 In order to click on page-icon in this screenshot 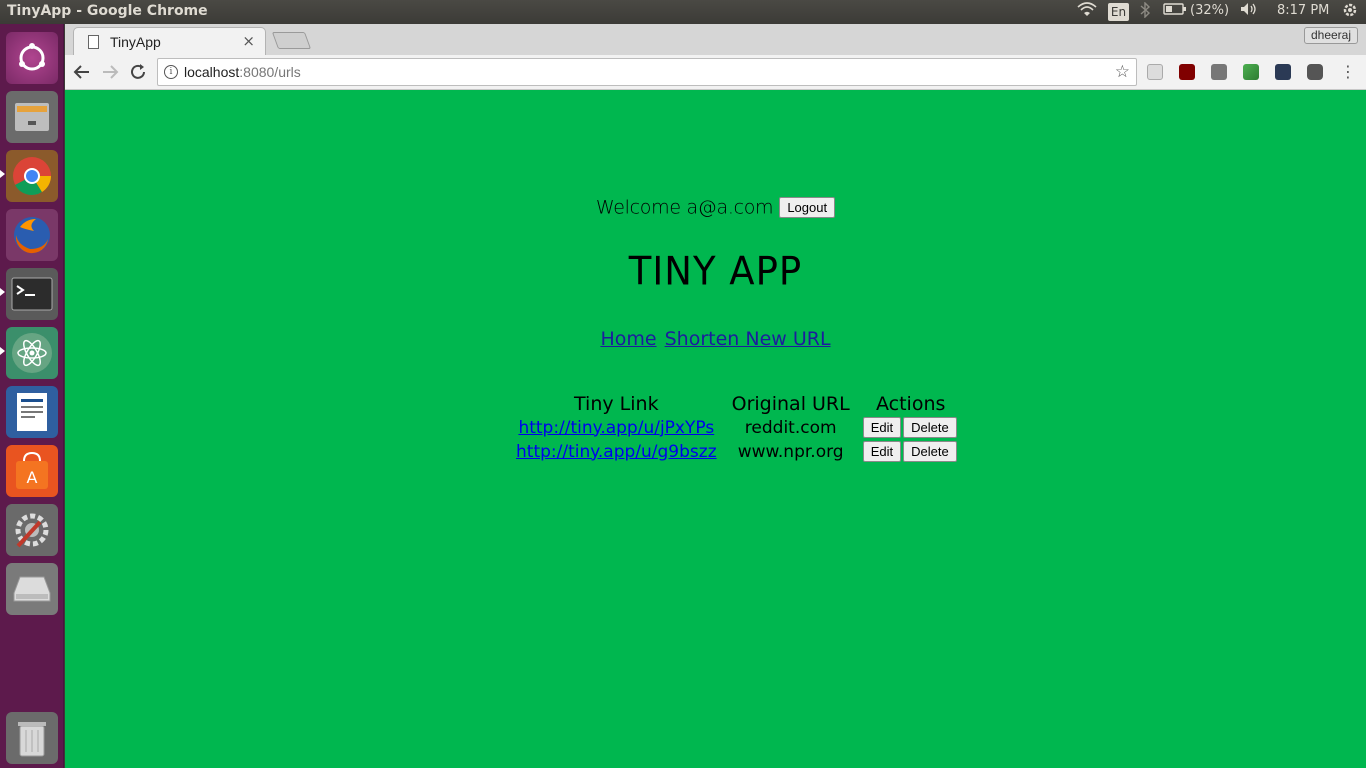, I will do `click(93, 42)`.